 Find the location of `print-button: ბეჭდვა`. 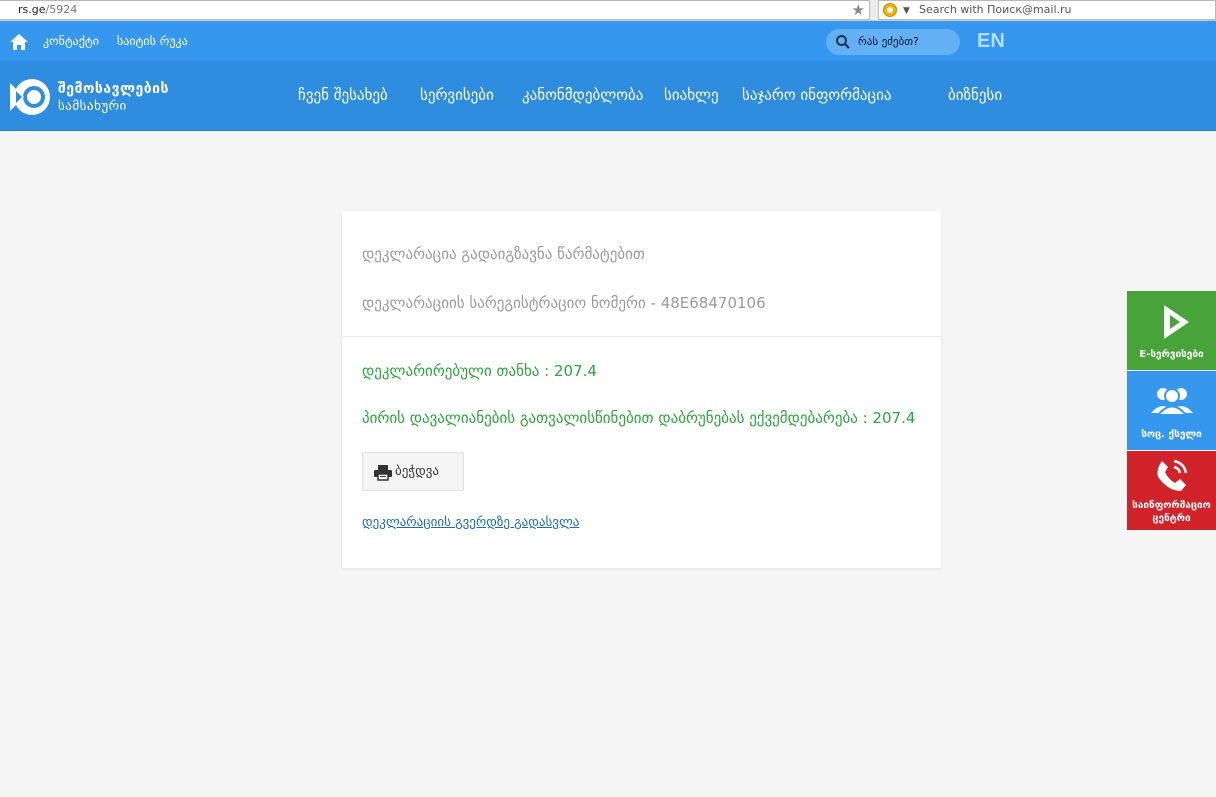

print-button: ბეჭდვა is located at coordinates (413, 471).